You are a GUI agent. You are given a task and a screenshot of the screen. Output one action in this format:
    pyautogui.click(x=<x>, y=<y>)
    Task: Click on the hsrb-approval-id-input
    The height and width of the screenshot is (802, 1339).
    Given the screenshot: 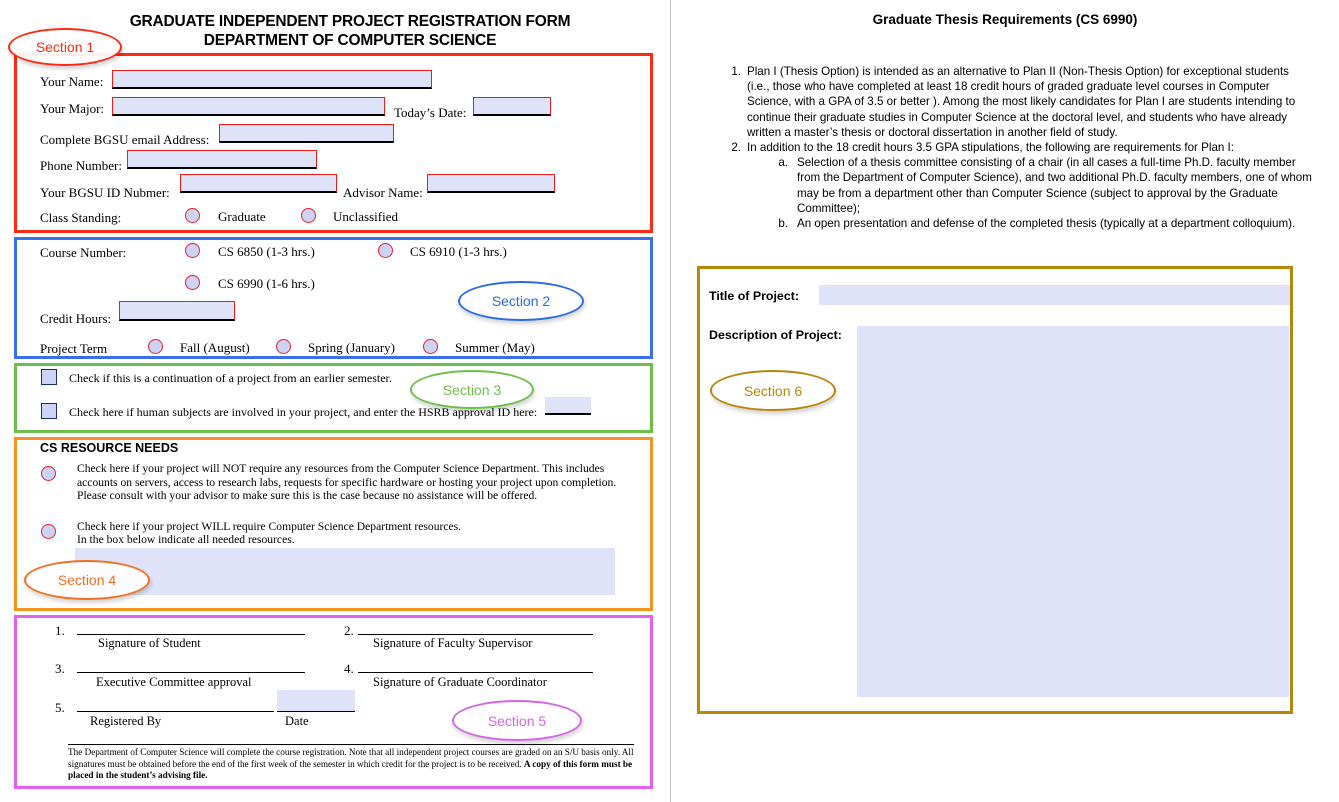 What is the action you would take?
    pyautogui.click(x=568, y=406)
    